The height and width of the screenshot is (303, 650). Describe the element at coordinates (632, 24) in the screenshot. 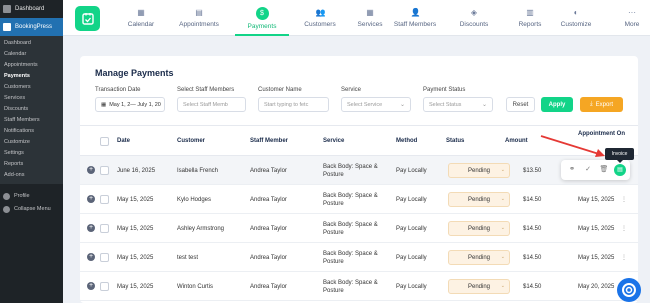

I see `nav-label: More` at that location.